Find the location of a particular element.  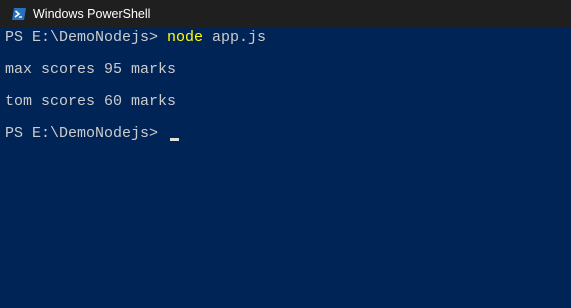

output-text: tom scores 60 marks is located at coordinates (91, 101).